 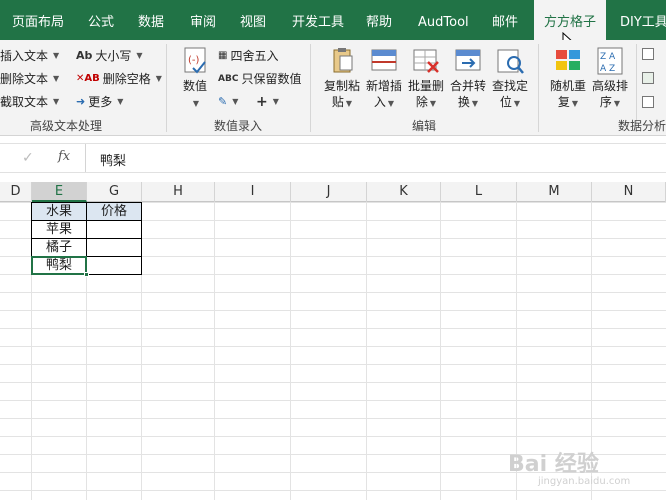 What do you see at coordinates (113, 159) in the screenshot?
I see `formula-input: 鸭梨` at bounding box center [113, 159].